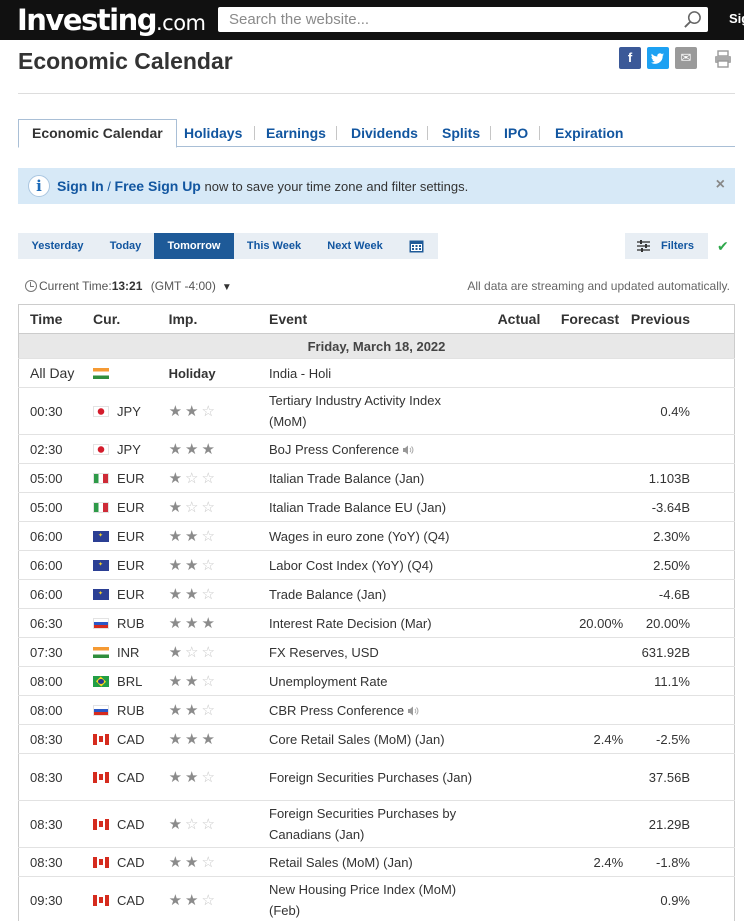 The width and height of the screenshot is (744, 921). I want to click on importance-stars: ★ ★ ★, so click(193, 739).